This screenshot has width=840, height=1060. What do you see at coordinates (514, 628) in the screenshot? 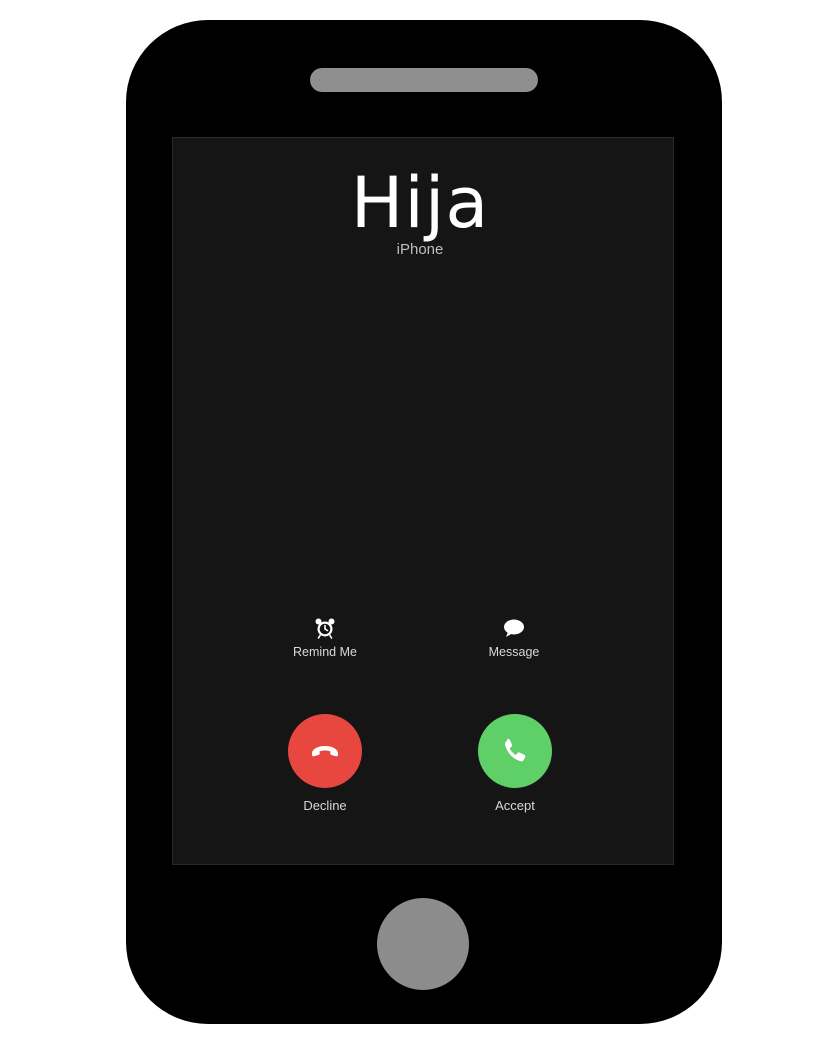
I see `speech-bubble-icon` at bounding box center [514, 628].